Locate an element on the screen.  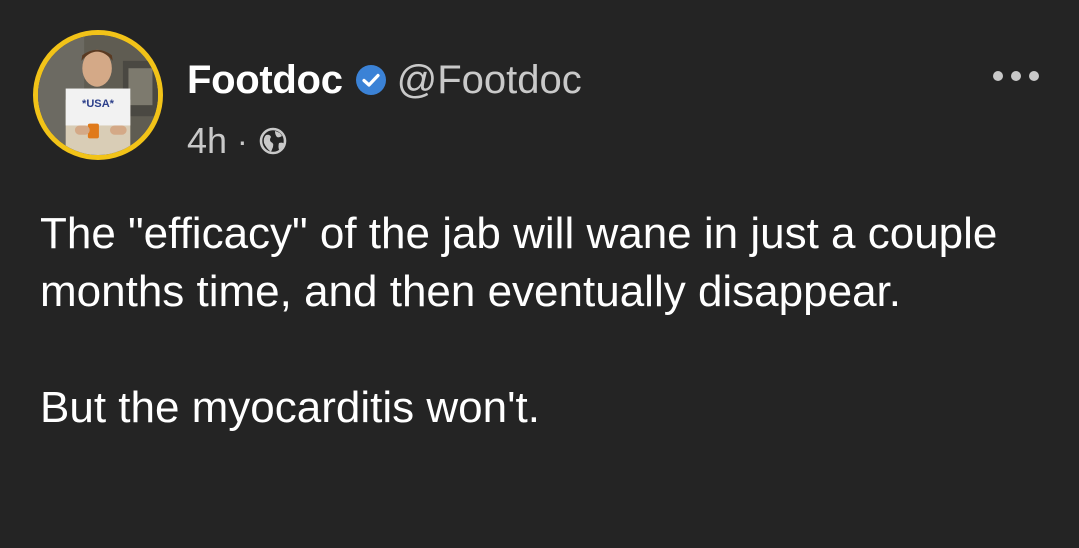
avatar-image: *USA* is located at coordinates (98, 95).